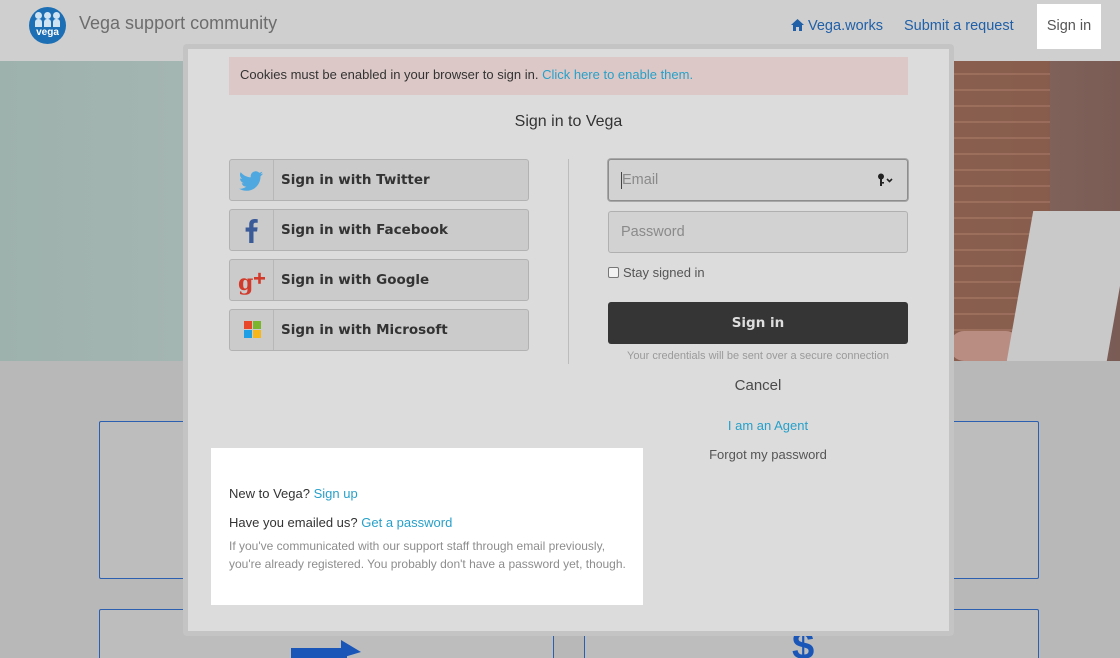 The height and width of the screenshot is (658, 1120). I want to click on email-field: Email, so click(758, 180).